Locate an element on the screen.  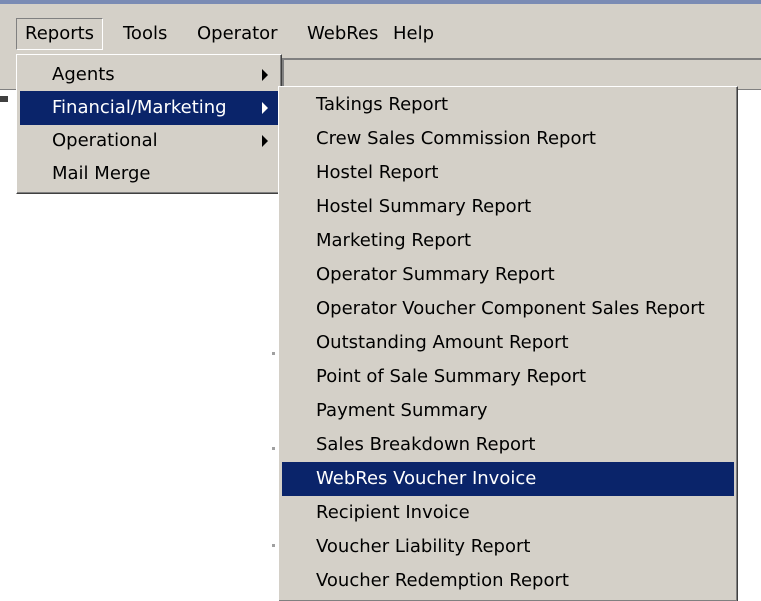
submenu-item-sales-breakdown-report: Sales Breakdown Report is located at coordinates (508, 445).